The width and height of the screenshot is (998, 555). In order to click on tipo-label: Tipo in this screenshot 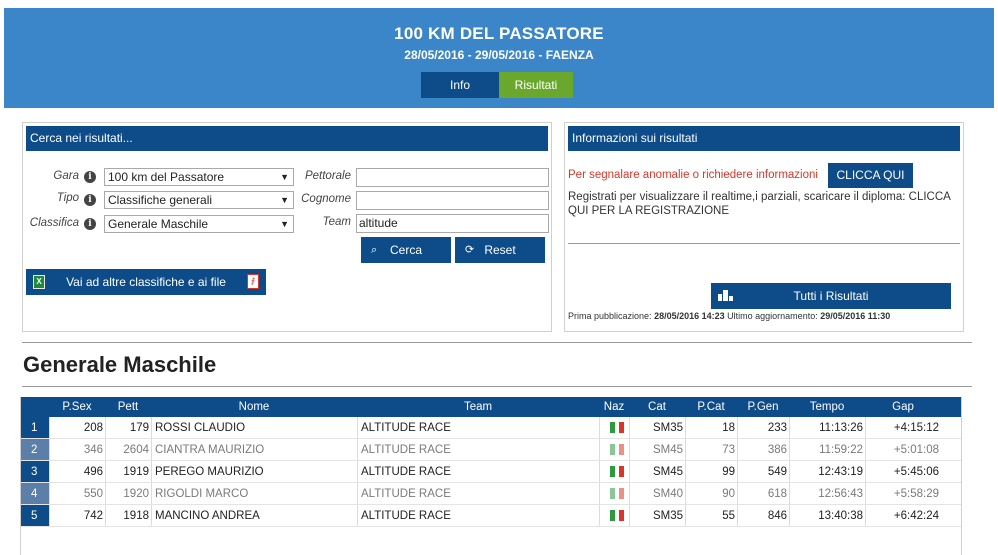, I will do `click(67, 198)`.